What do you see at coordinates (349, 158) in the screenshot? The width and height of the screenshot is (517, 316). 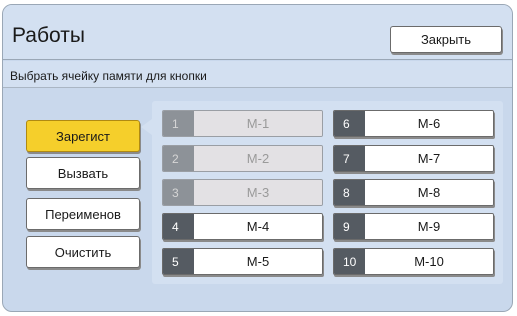 I see `slot-number: 7` at bounding box center [349, 158].